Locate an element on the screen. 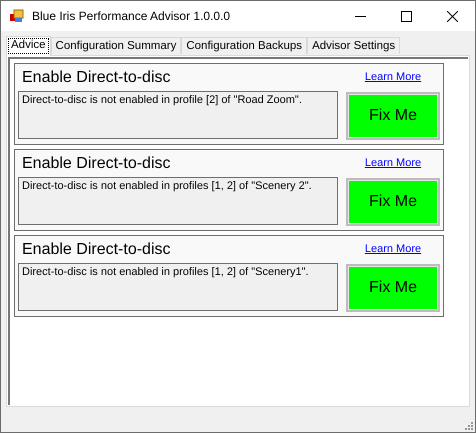  close-icon is located at coordinates (452, 16).